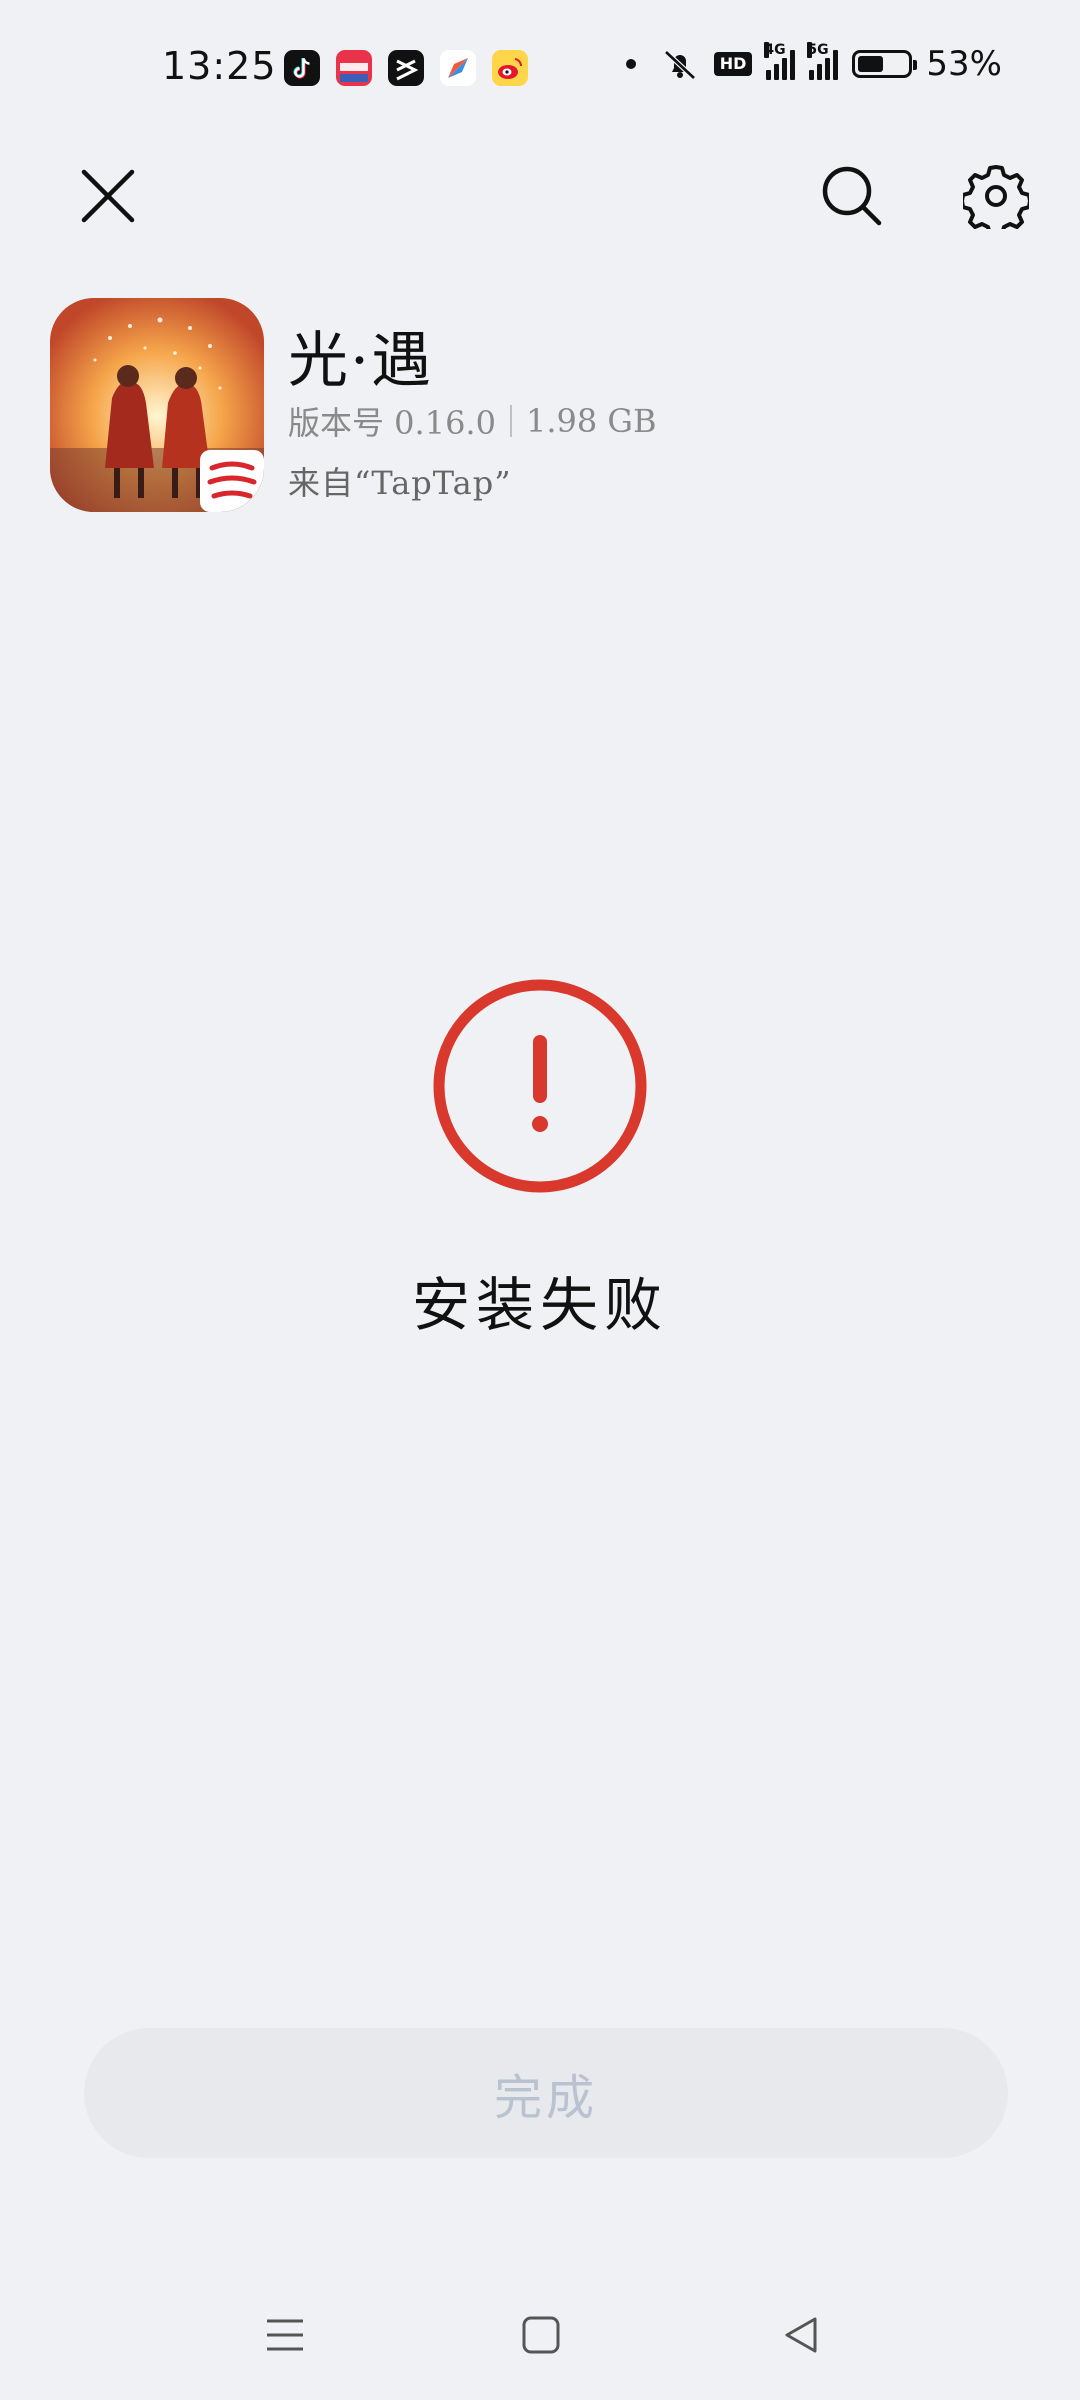  What do you see at coordinates (458, 68) in the screenshot?
I see `browser-icon` at bounding box center [458, 68].